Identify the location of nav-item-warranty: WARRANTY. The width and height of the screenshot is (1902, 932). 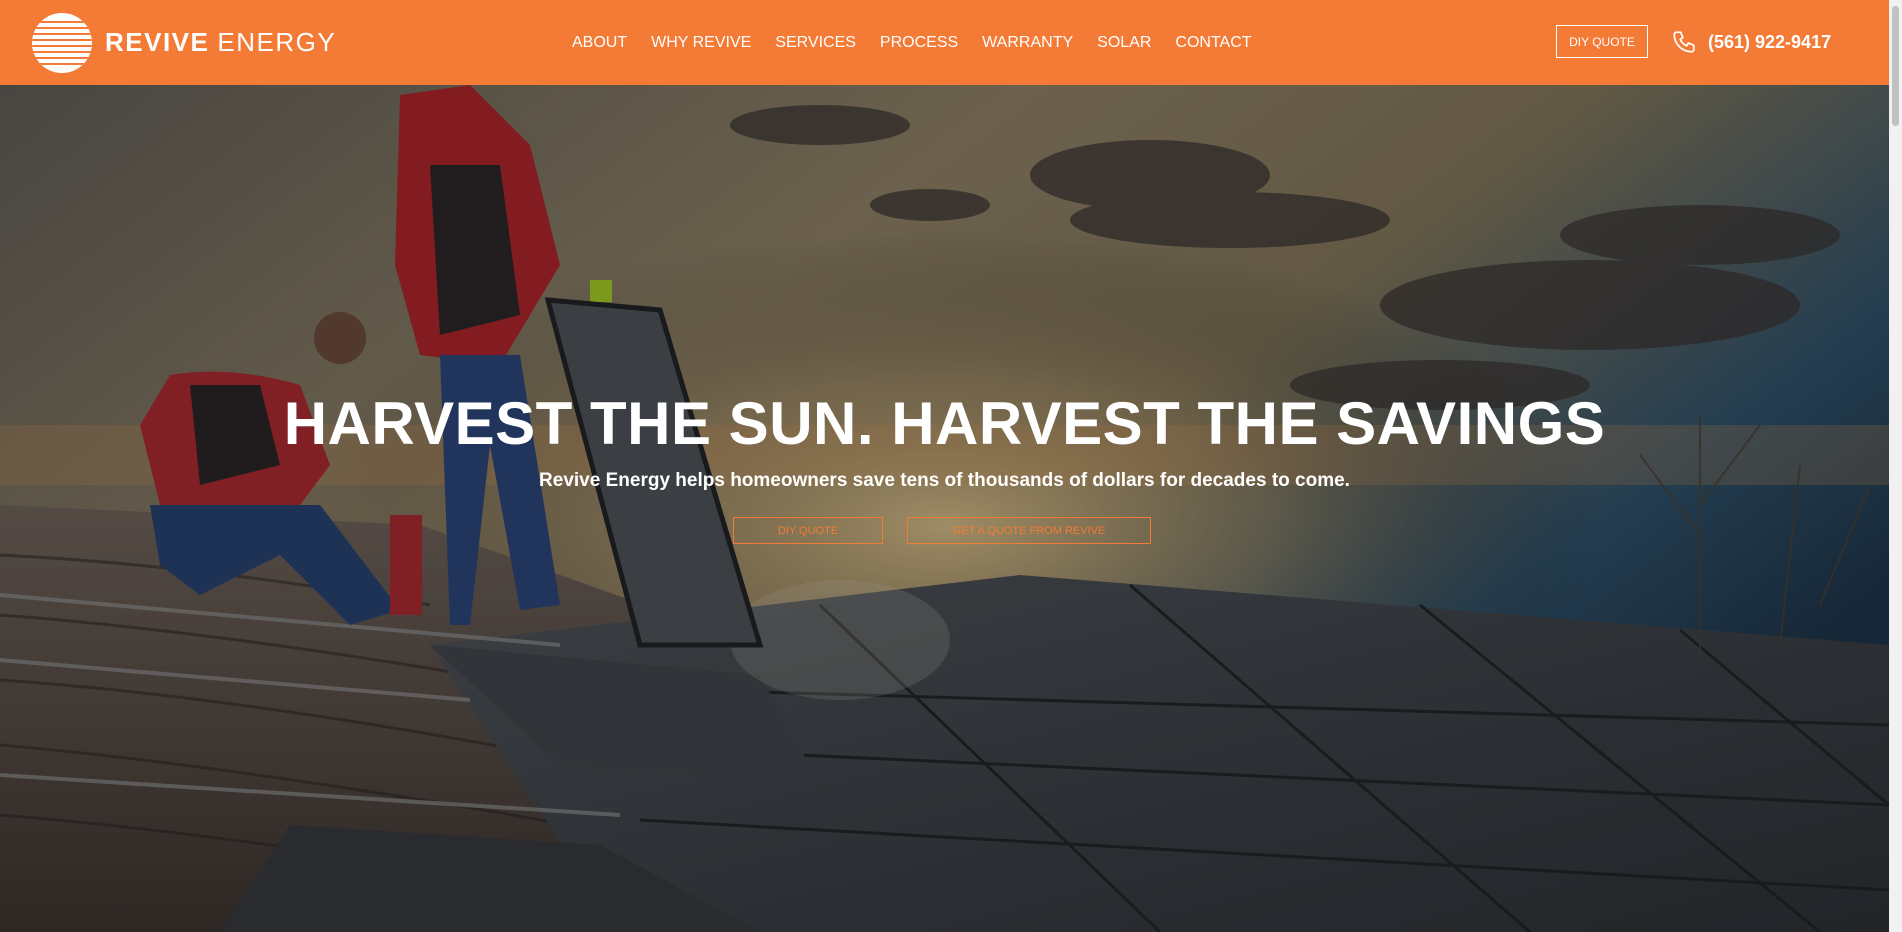
(1027, 43).